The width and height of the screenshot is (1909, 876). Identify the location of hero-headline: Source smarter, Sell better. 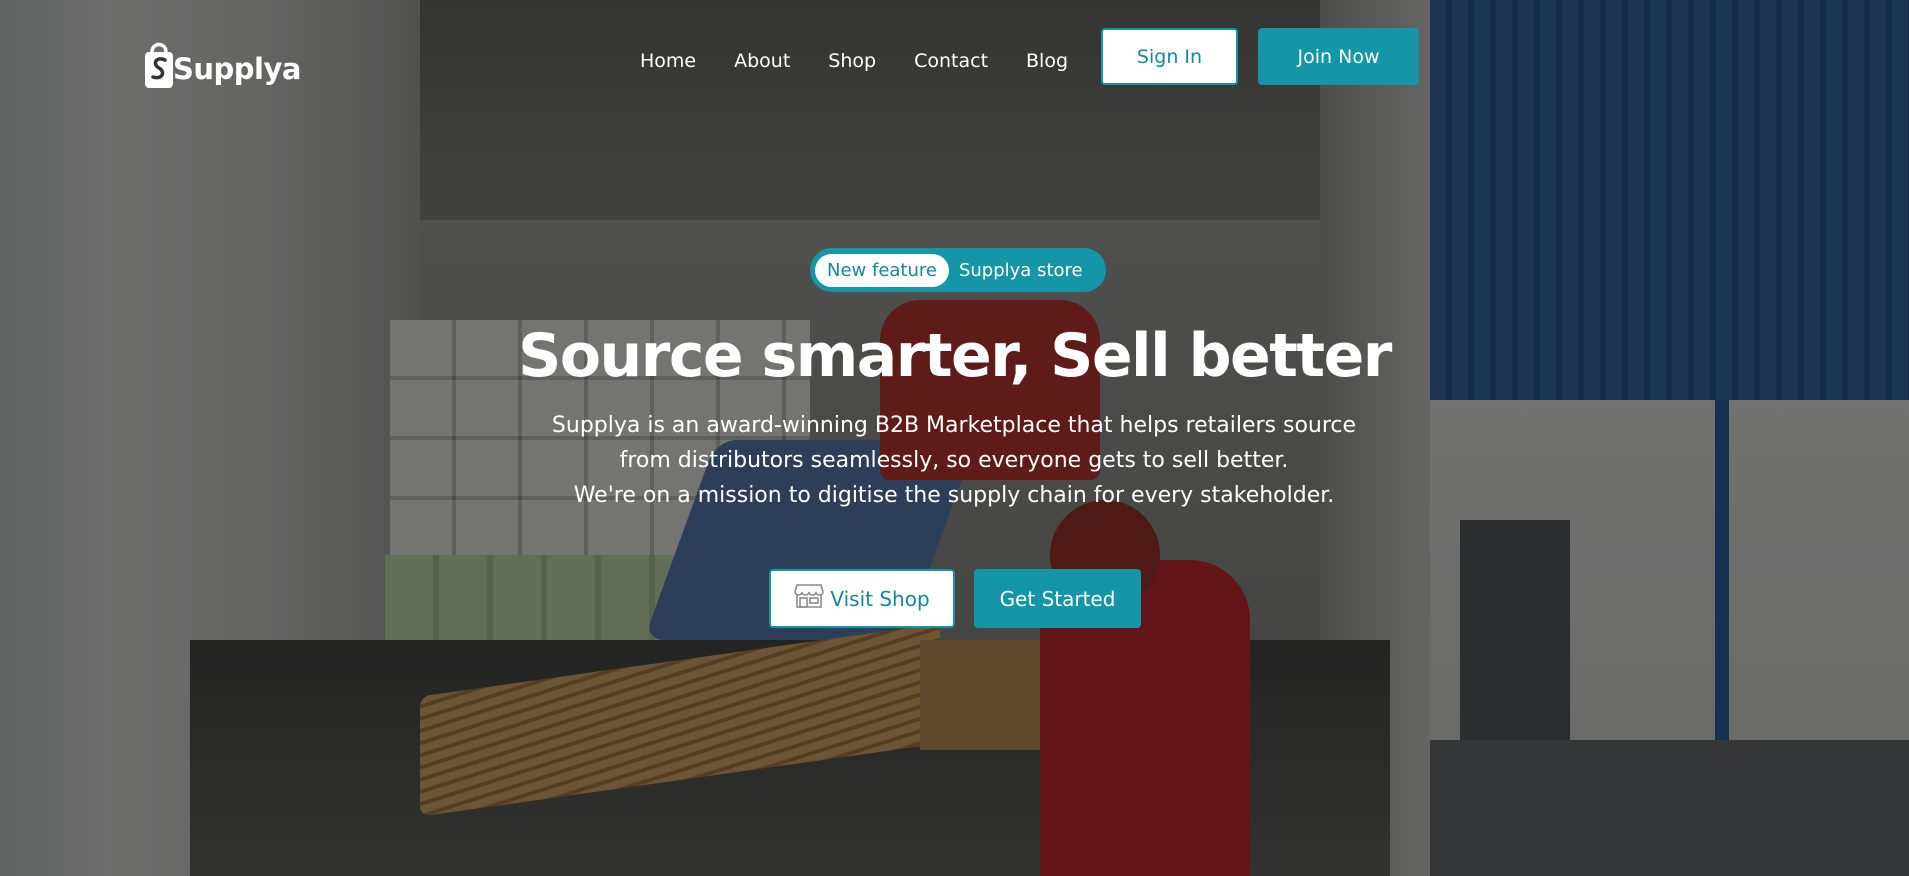
(955, 356).